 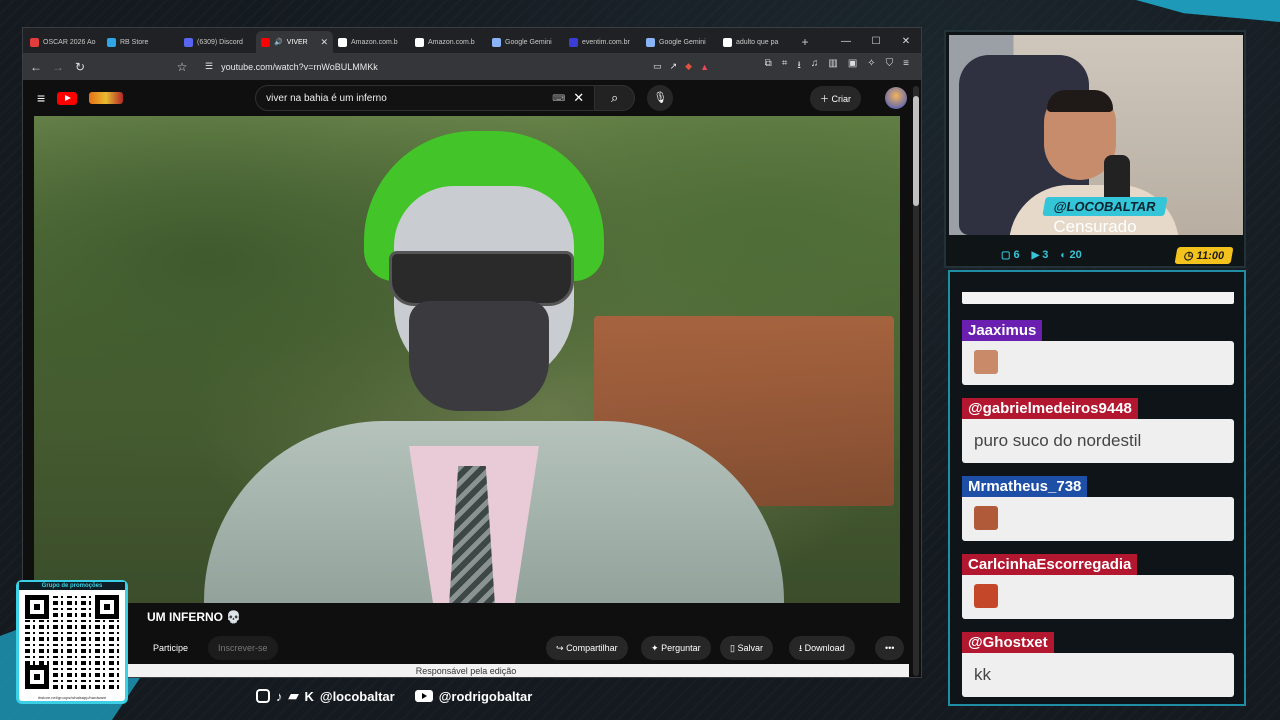 I want to click on microphone-icon: 🎙, so click(x=660, y=98).